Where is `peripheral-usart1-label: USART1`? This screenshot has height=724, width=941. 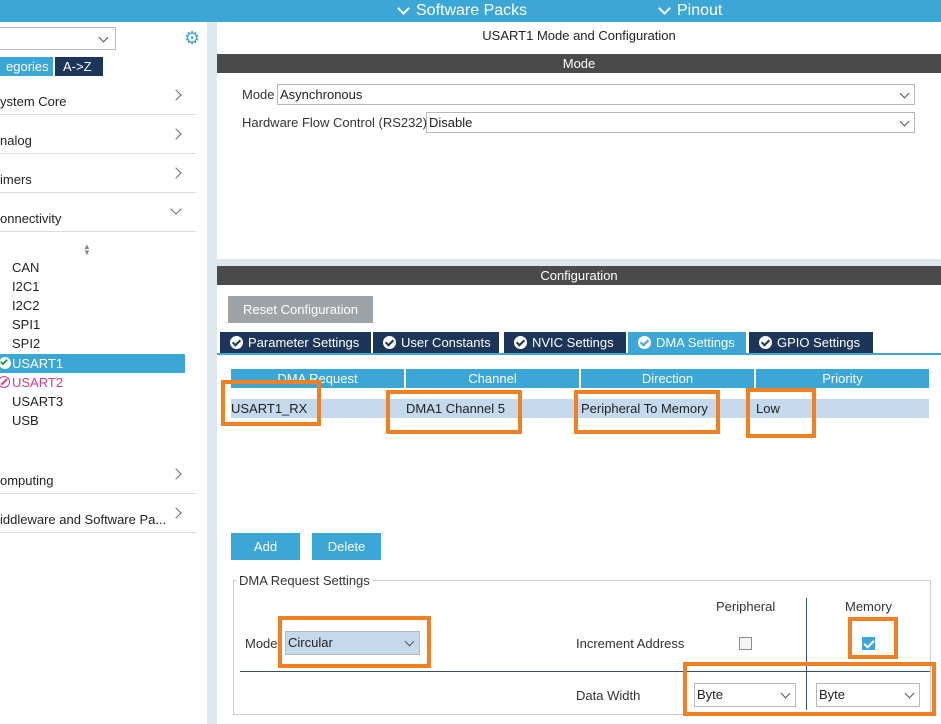
peripheral-usart1-label: USART1 is located at coordinates (37, 363).